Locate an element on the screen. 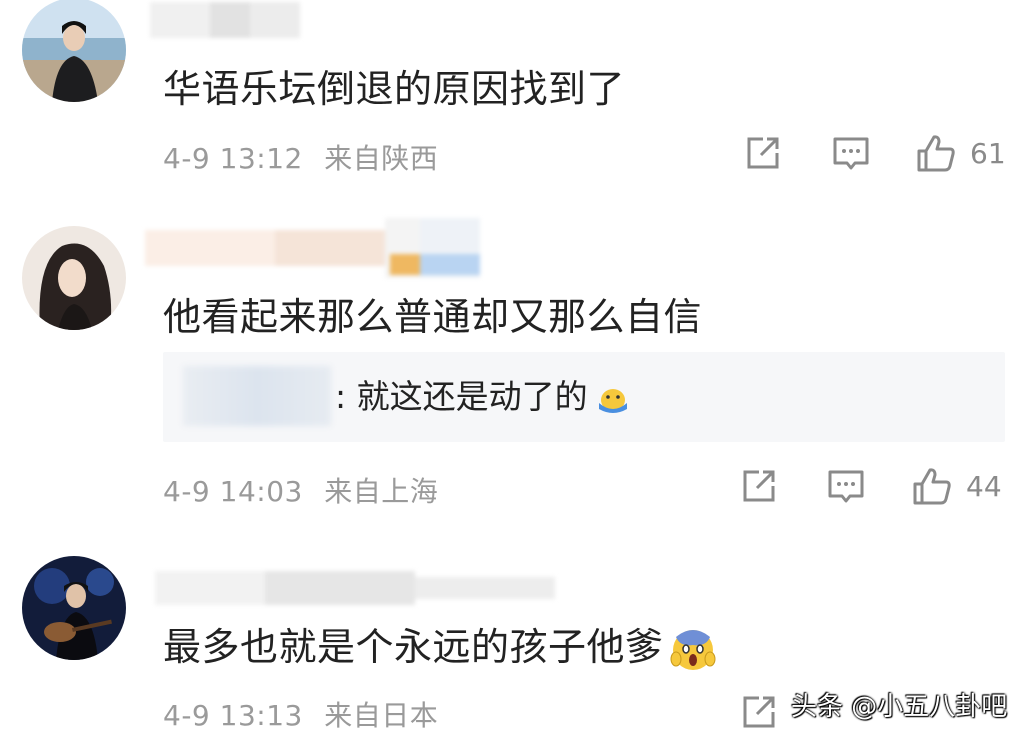 The image size is (1025, 736). comment-meta: 4-9 13:12 来自陕西 is located at coordinates (300, 157).